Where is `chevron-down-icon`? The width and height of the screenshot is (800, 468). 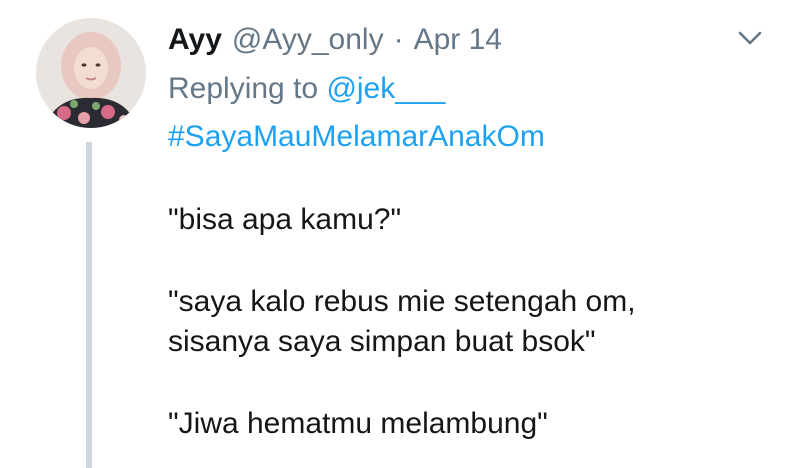 chevron-down-icon is located at coordinates (750, 38).